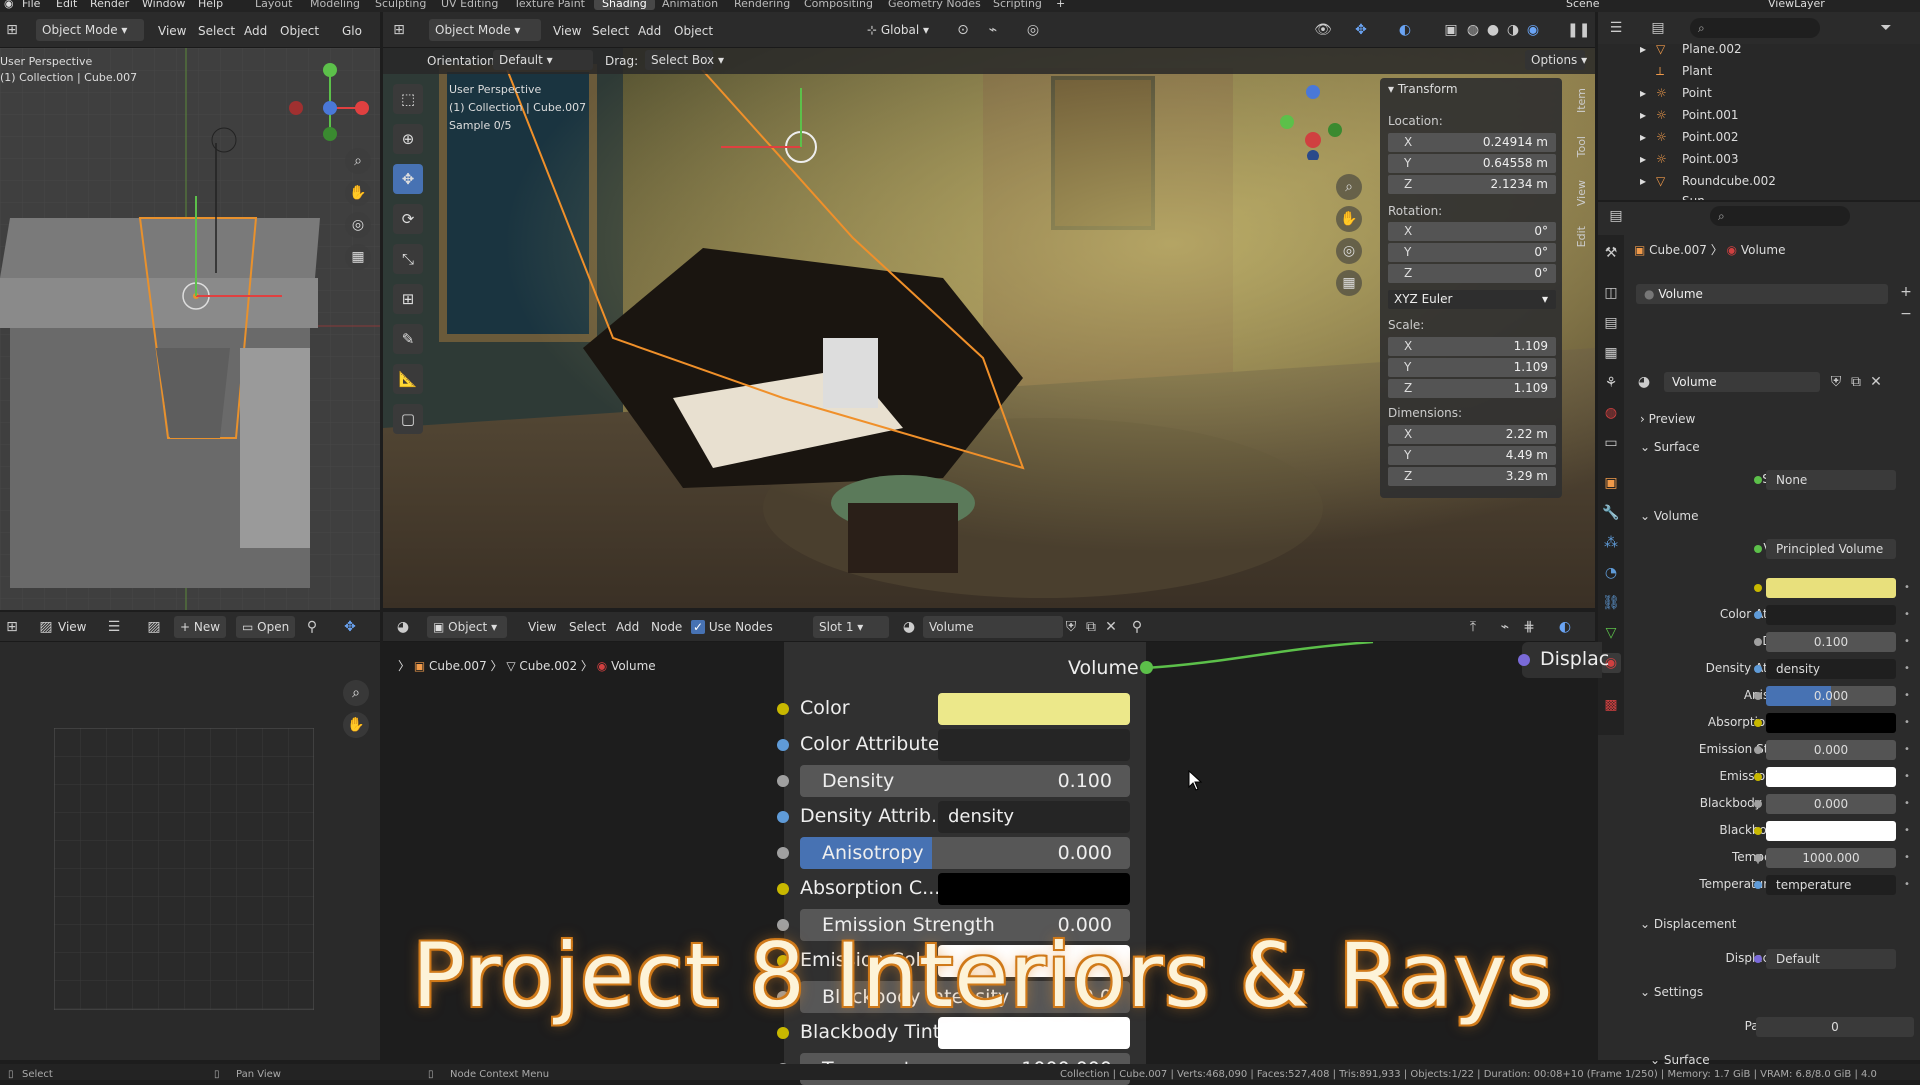  I want to click on main-menu-select: Select, so click(610, 31).